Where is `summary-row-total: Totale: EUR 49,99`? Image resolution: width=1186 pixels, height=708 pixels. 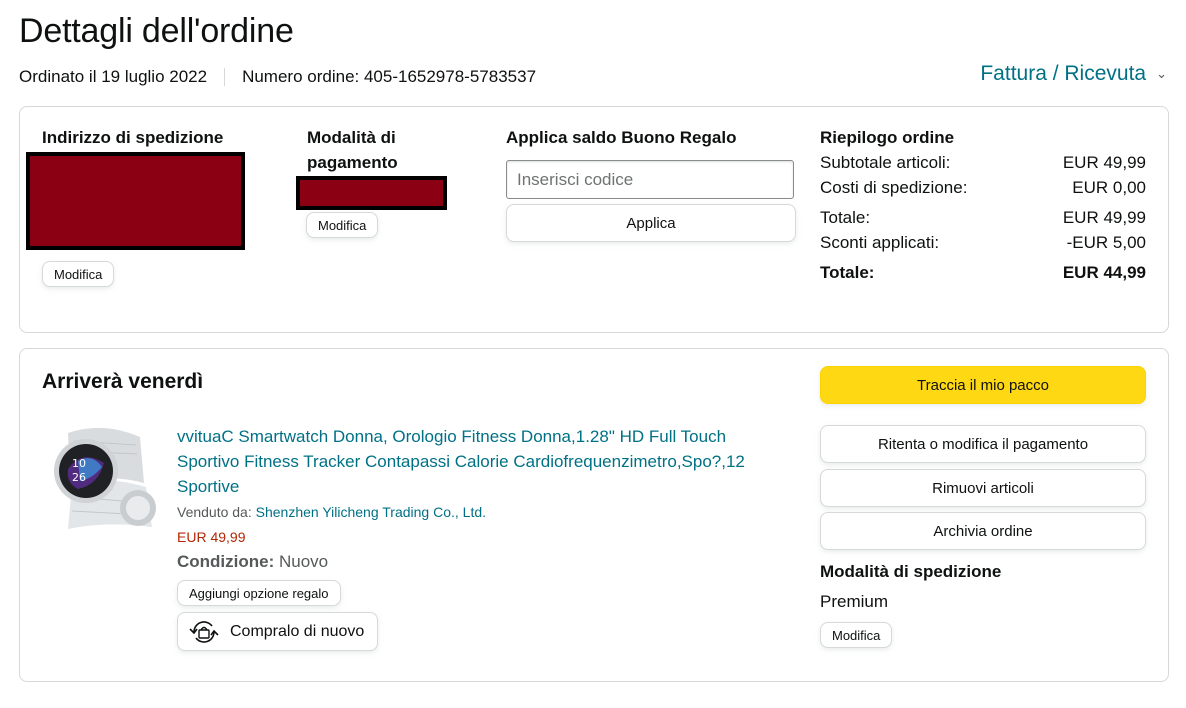
summary-row-total: Totale: EUR 49,99 is located at coordinates (983, 217).